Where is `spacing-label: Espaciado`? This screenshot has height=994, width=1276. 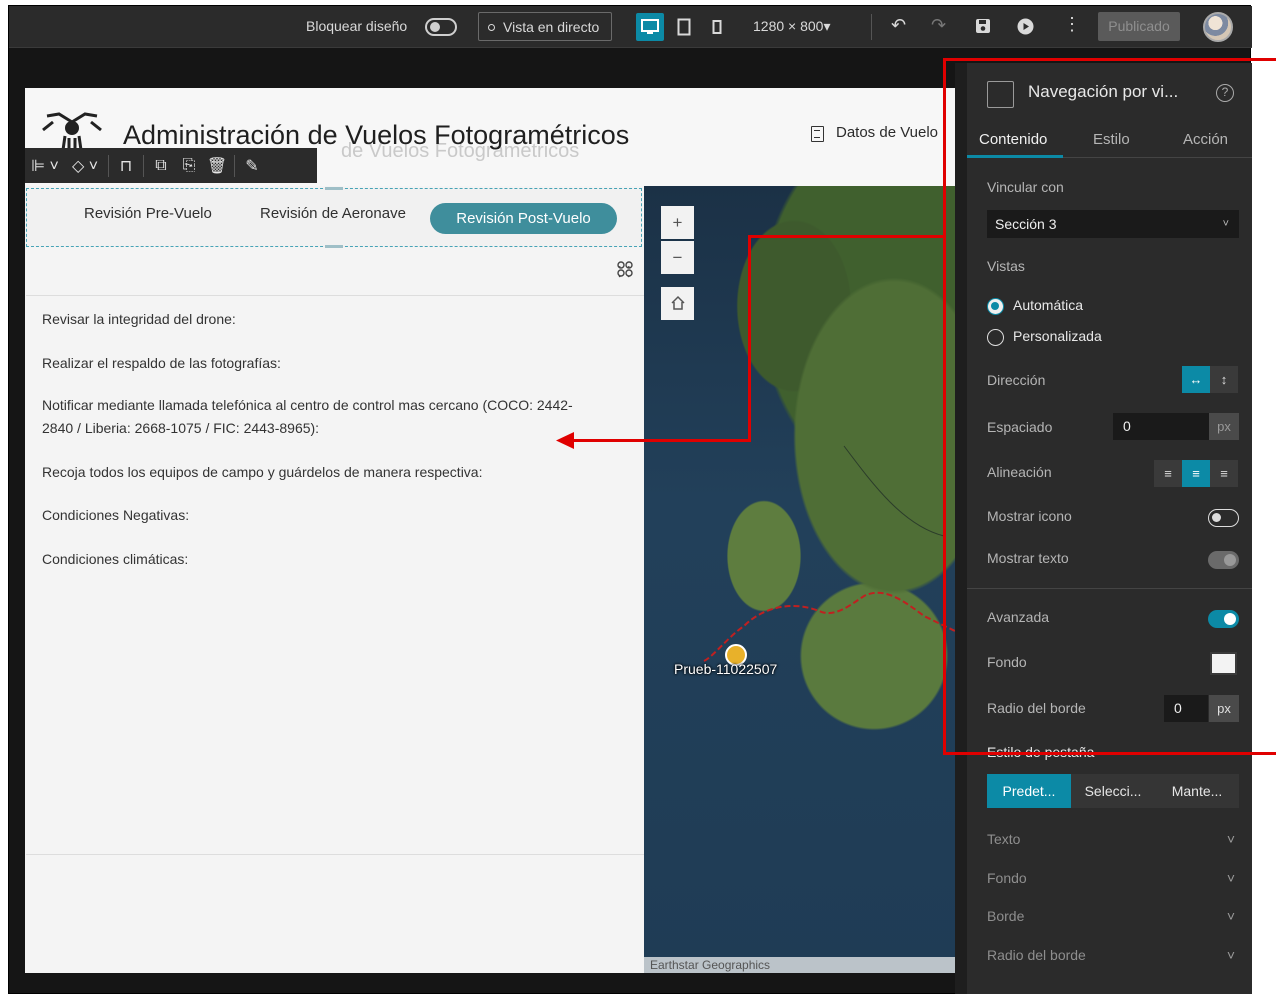
spacing-label: Espaciado is located at coordinates (1020, 427).